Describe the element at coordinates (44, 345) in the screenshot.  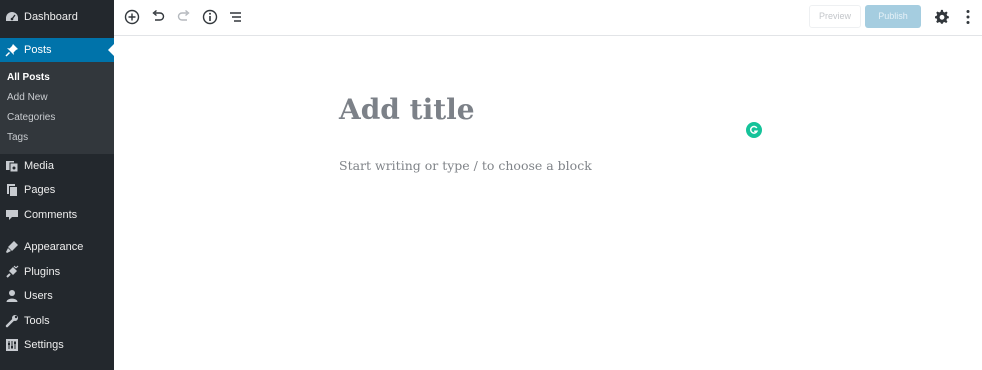
I see `sidebar-item-label: Settings` at that location.